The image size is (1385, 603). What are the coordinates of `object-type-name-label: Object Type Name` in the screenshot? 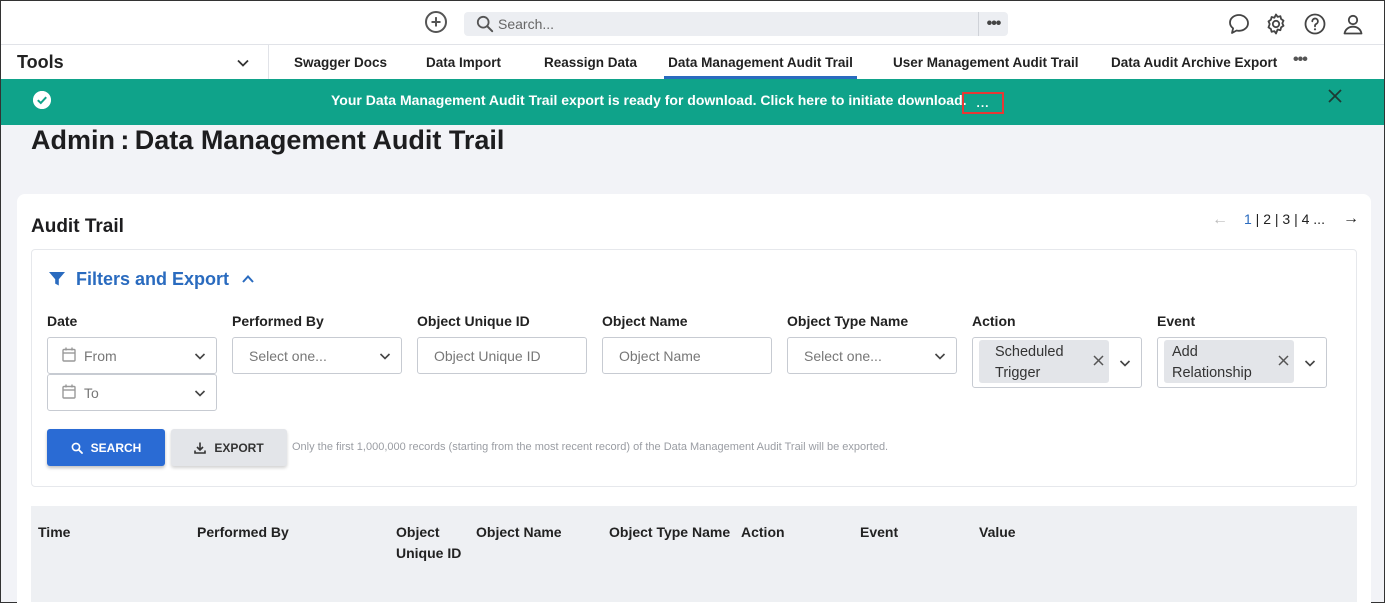 It's located at (848, 321).